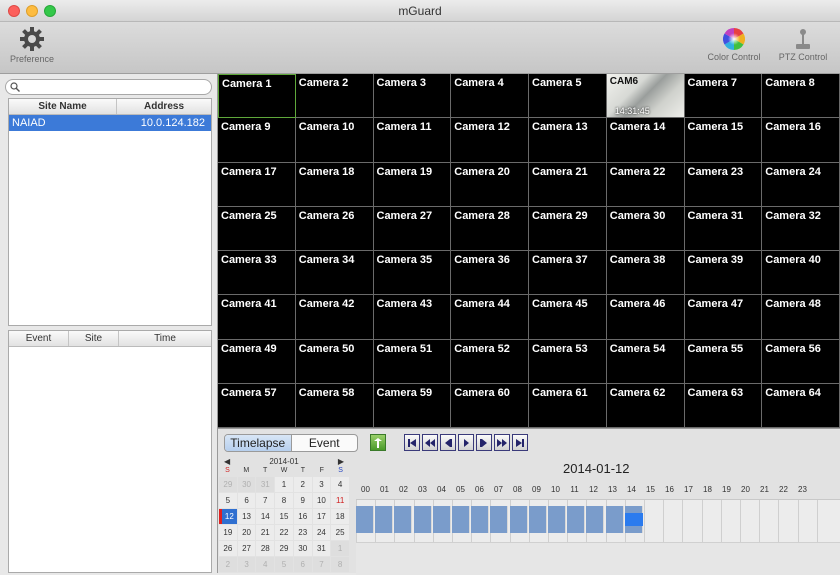 The image size is (840, 575). What do you see at coordinates (257, 317) in the screenshot?
I see `camera-tile: Camera 41` at bounding box center [257, 317].